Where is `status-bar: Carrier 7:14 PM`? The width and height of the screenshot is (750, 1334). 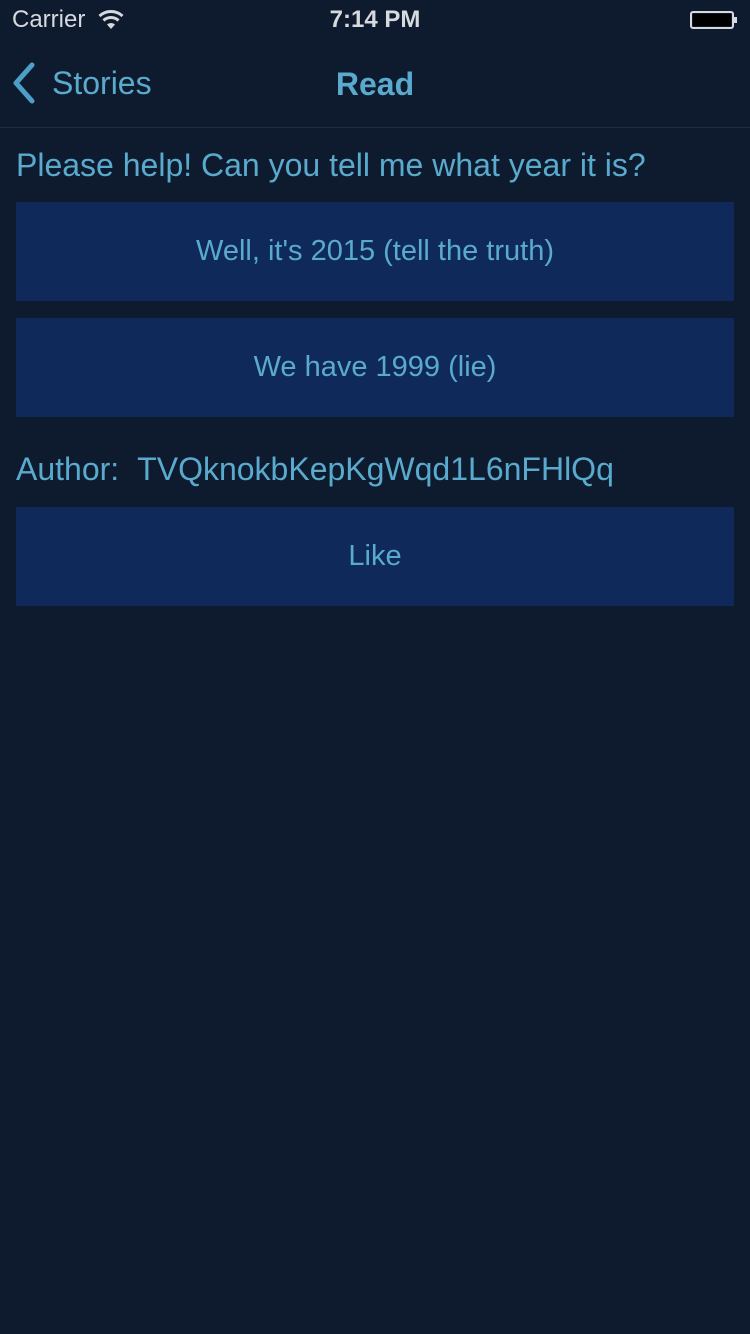
status-bar: Carrier 7:14 PM is located at coordinates (375, 20).